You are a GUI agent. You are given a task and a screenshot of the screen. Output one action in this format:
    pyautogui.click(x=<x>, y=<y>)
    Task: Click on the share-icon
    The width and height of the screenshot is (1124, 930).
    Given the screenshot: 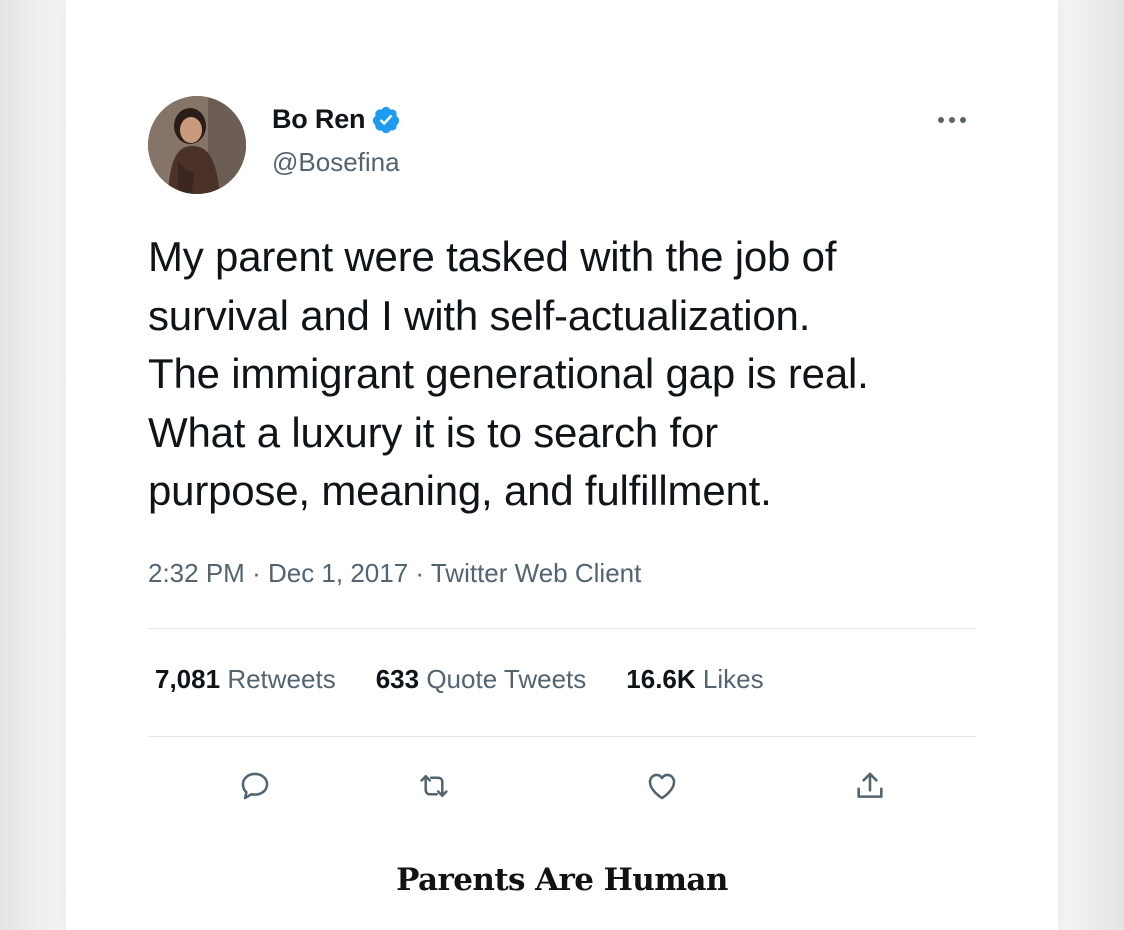 What is the action you would take?
    pyautogui.click(x=870, y=786)
    